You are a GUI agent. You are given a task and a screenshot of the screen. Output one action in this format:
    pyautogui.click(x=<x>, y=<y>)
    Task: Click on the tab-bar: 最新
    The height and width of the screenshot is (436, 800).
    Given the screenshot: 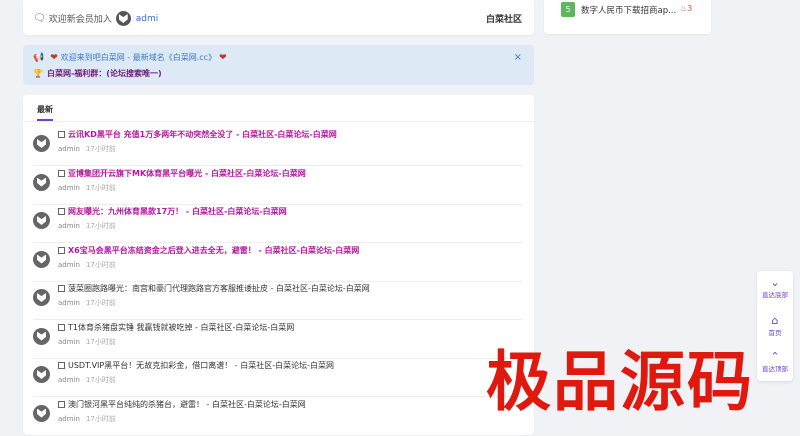 What is the action you would take?
    pyautogui.click(x=278, y=108)
    